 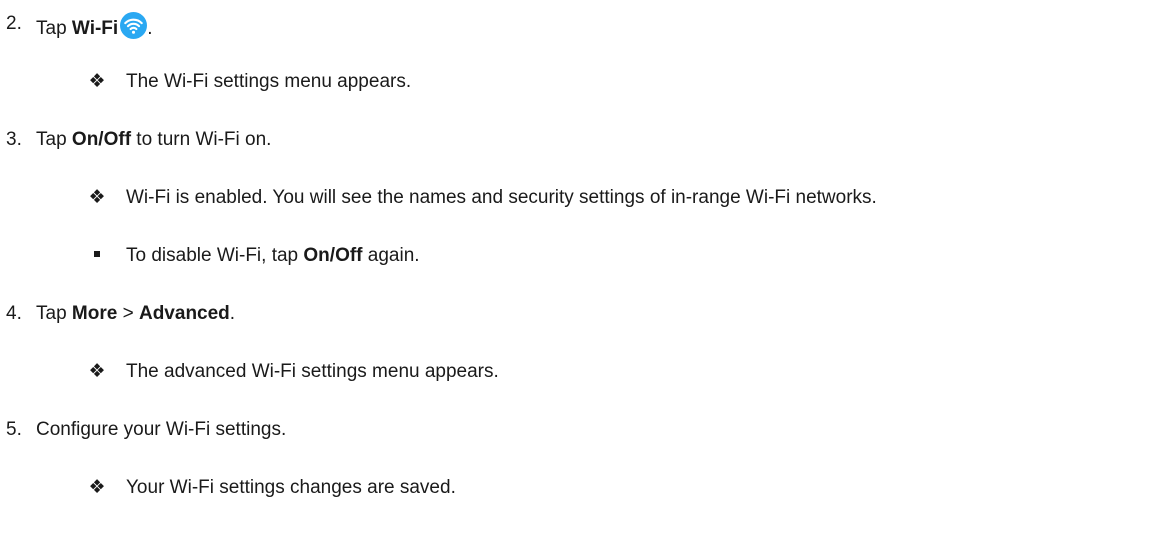 What do you see at coordinates (133, 25) in the screenshot?
I see `wifi-icon` at bounding box center [133, 25].